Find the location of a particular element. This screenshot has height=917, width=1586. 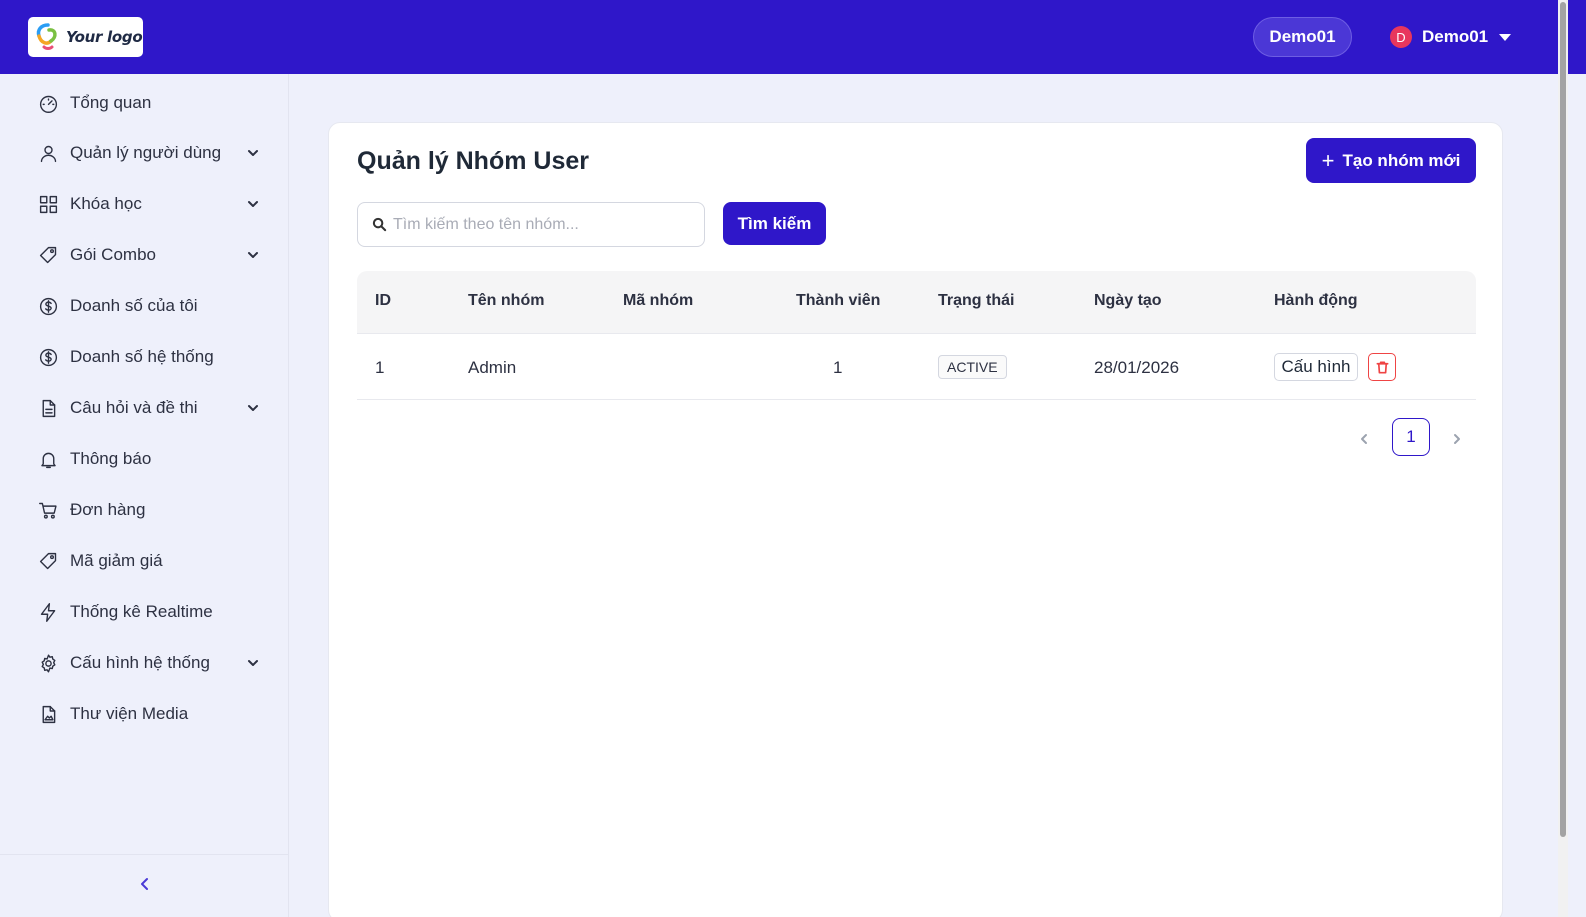

column-header-members: Thành viên is located at coordinates (838, 300).